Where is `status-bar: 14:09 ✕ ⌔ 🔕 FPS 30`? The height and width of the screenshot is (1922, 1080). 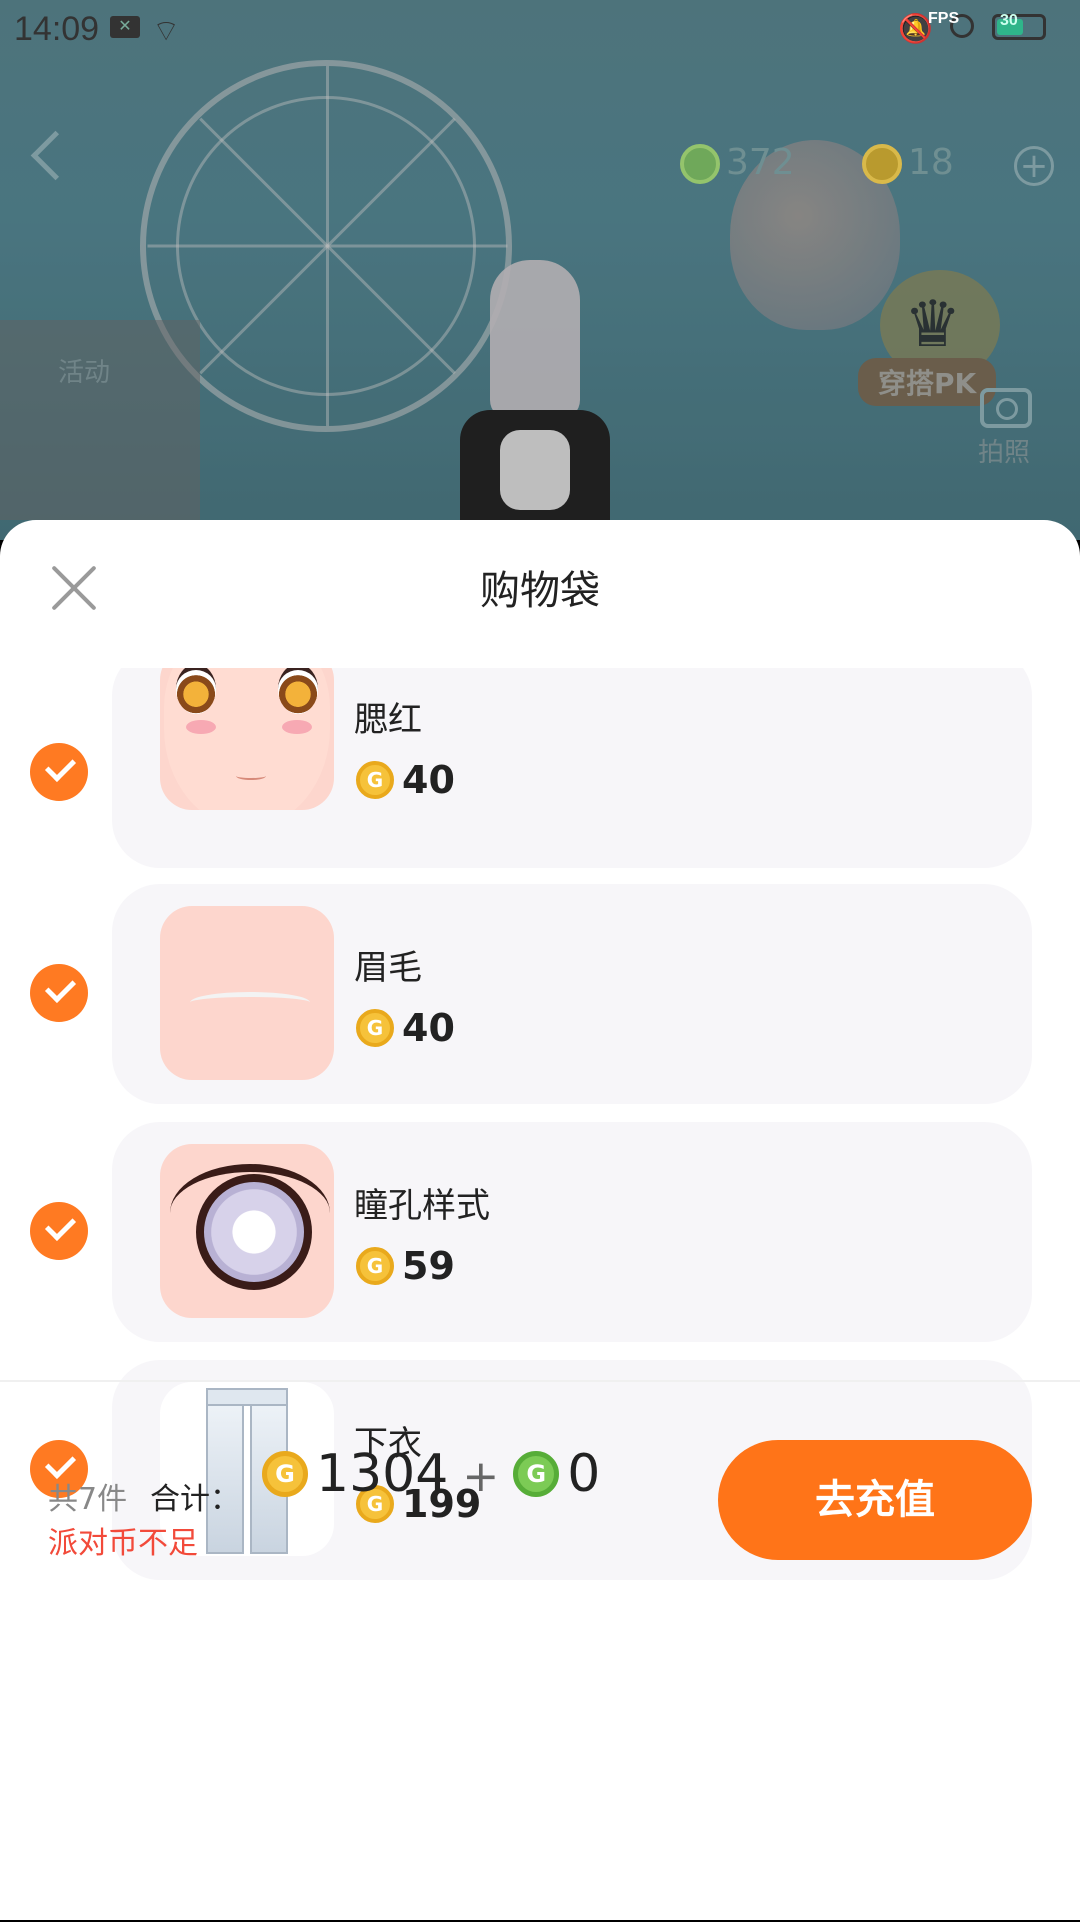
status-bar: 14:09 ✕ ⌔ 🔕 FPS 30 is located at coordinates (540, 28).